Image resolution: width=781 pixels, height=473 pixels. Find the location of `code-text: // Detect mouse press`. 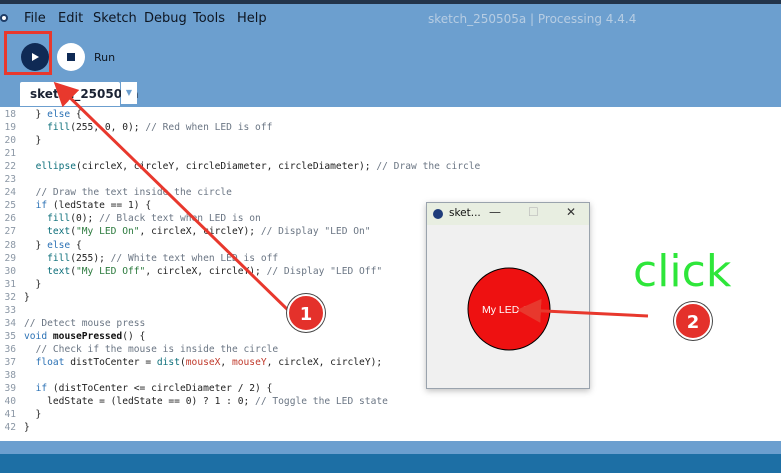

code-text: // Detect mouse press is located at coordinates (85, 323).